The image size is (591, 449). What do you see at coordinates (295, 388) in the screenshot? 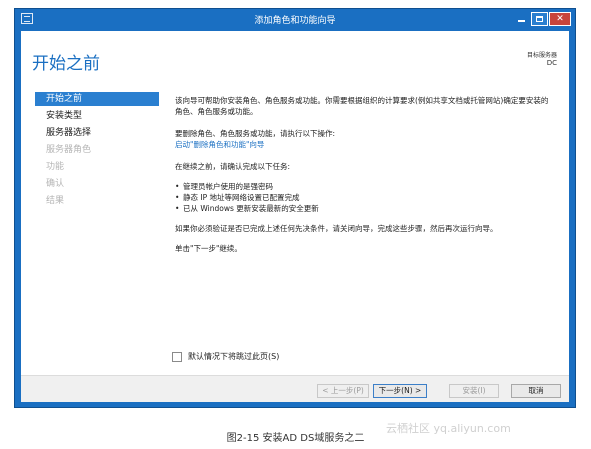
I see `wizard-footer: < 上一步(P) 下一步(N) > 安装(I) 取消` at bounding box center [295, 388].